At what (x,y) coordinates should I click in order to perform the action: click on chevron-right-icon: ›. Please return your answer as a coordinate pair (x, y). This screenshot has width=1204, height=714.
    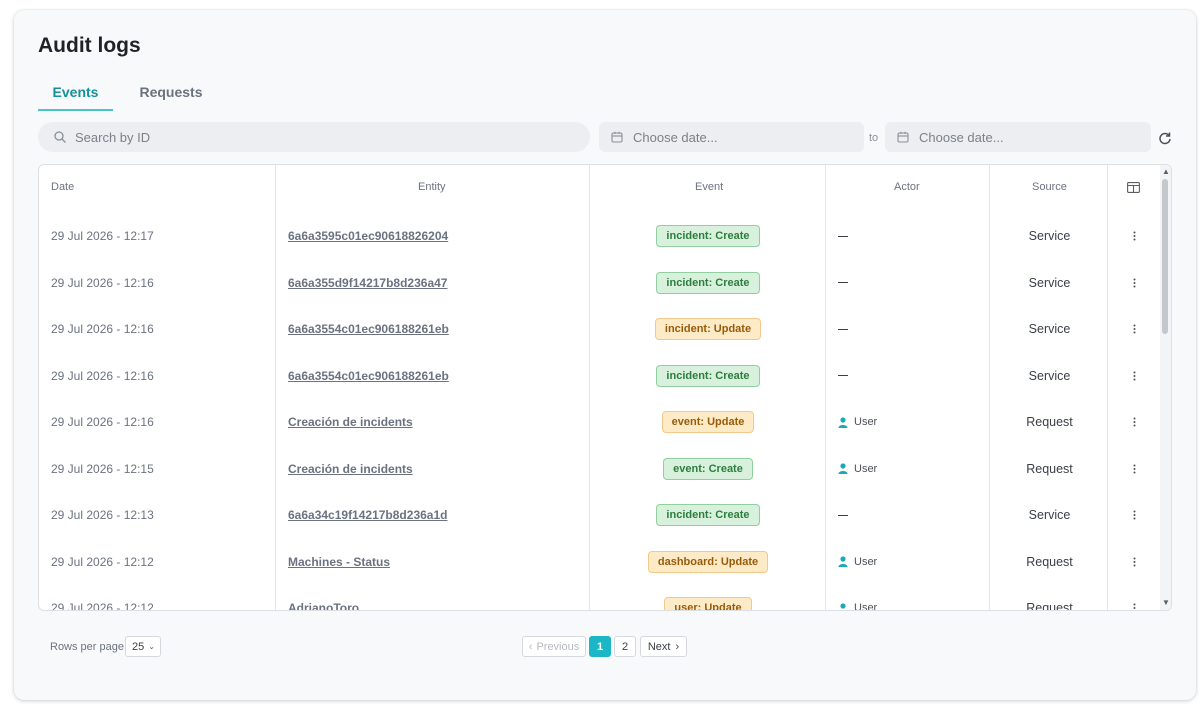
    Looking at the image, I should click on (677, 646).